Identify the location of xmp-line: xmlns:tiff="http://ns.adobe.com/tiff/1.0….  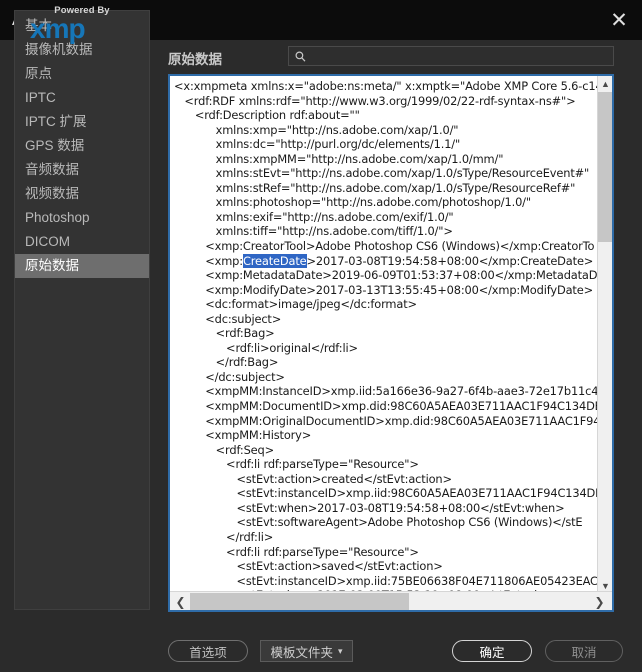
(313, 231).